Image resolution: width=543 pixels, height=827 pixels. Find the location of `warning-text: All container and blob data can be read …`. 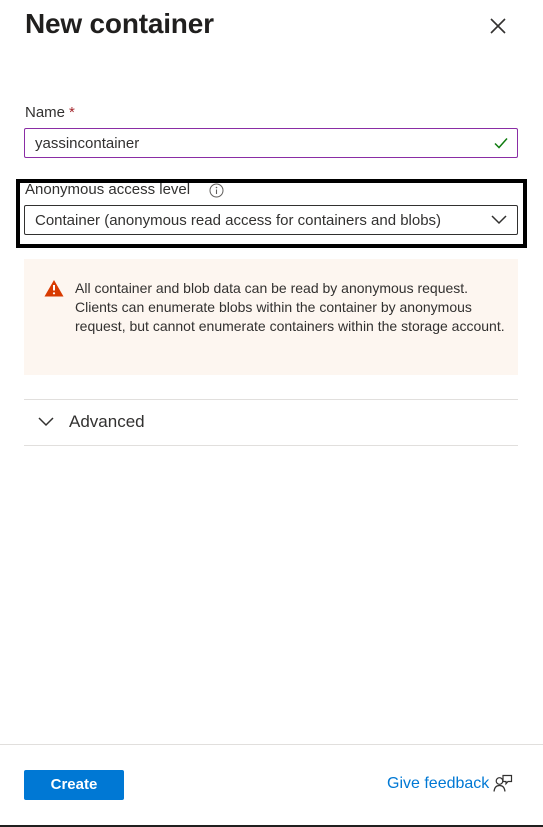

warning-text: All container and blob data can be read … is located at coordinates (290, 307).